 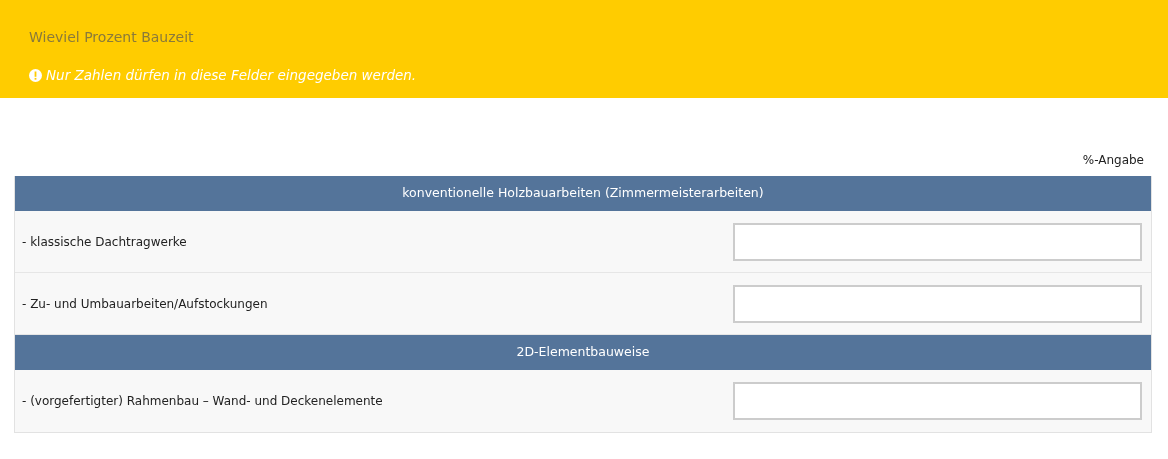 I want to click on exclamation-icon, so click(x=35, y=75).